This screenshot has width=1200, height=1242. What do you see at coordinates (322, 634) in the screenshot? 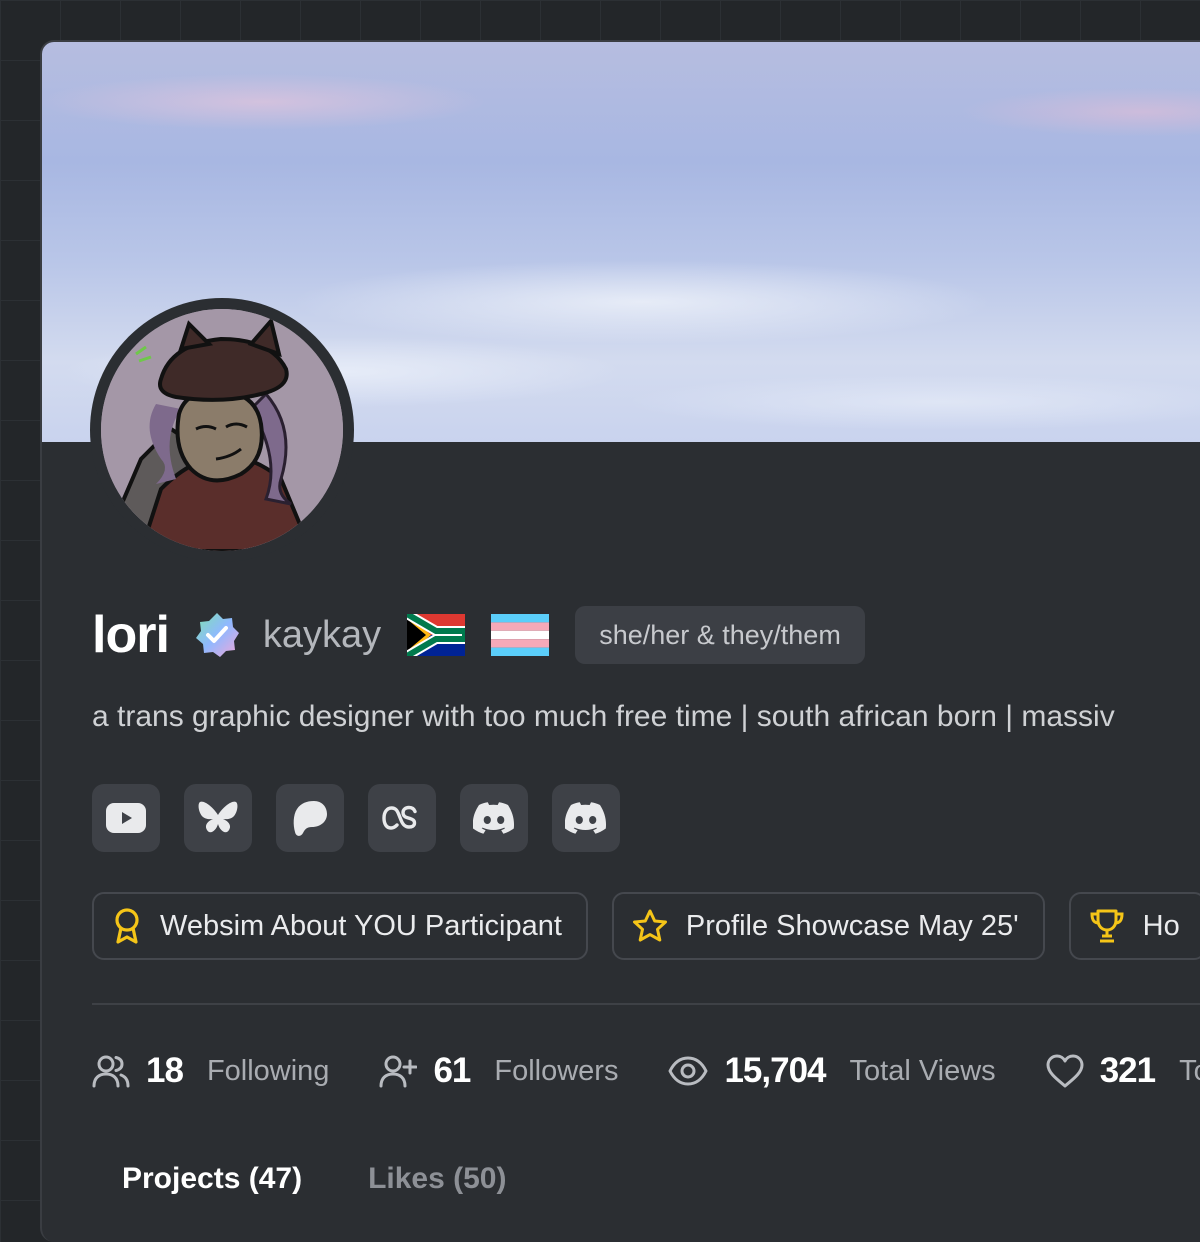
I see `username: kaykay` at bounding box center [322, 634].